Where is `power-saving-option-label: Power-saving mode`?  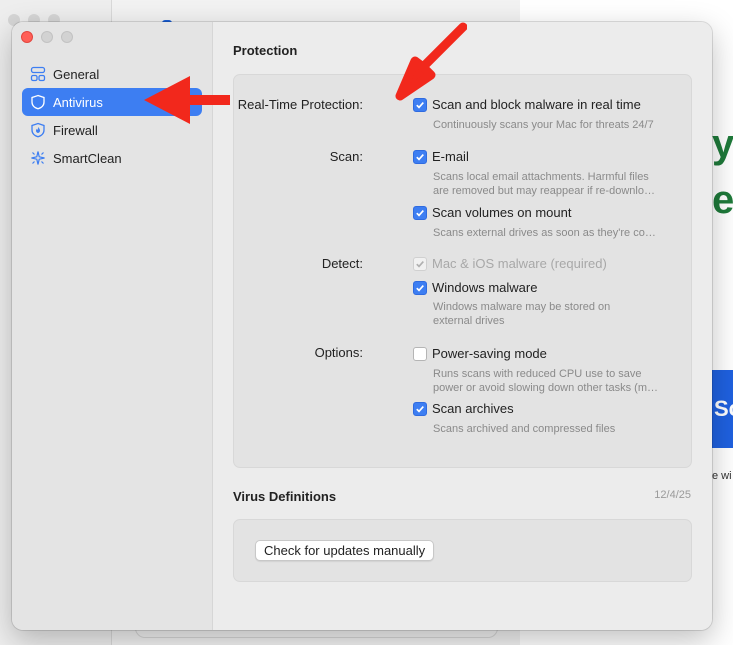
power-saving-option-label: Power-saving mode is located at coordinates (489, 353).